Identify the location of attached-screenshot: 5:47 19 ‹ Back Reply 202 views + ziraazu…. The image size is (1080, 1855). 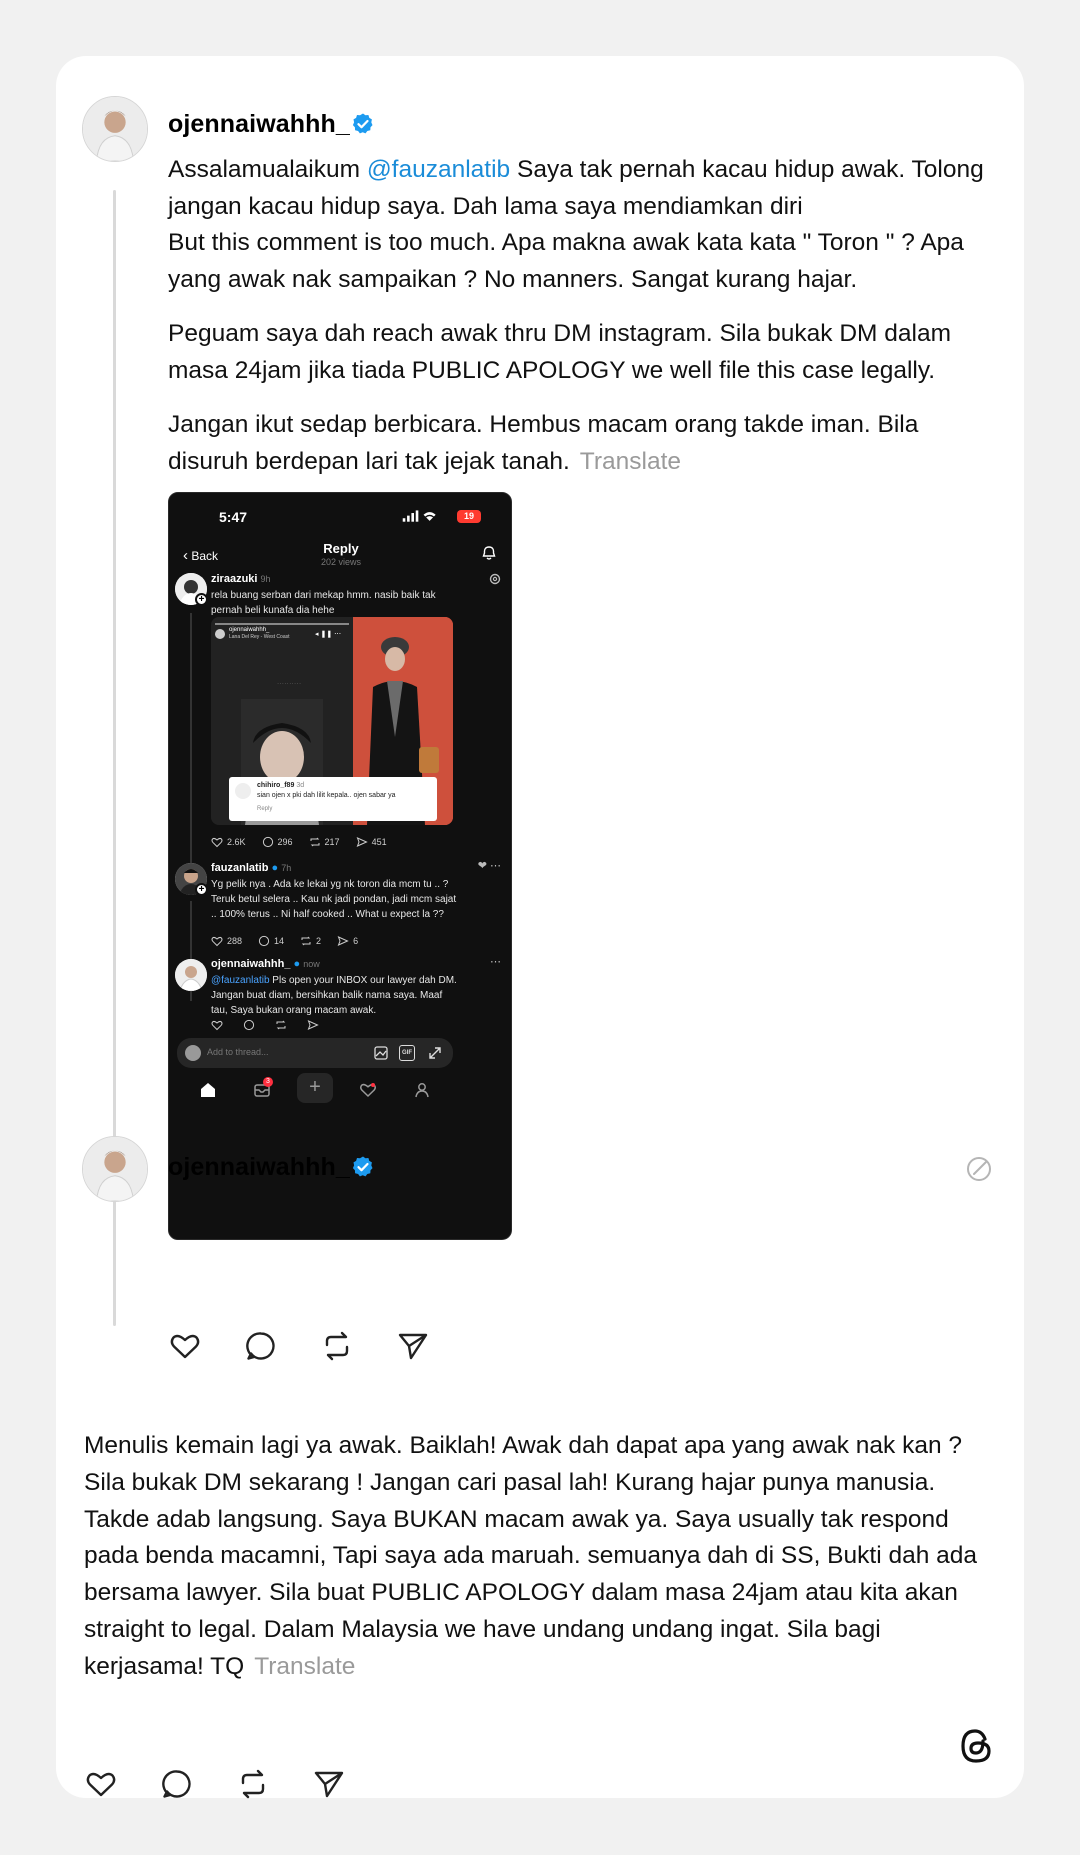
(340, 866).